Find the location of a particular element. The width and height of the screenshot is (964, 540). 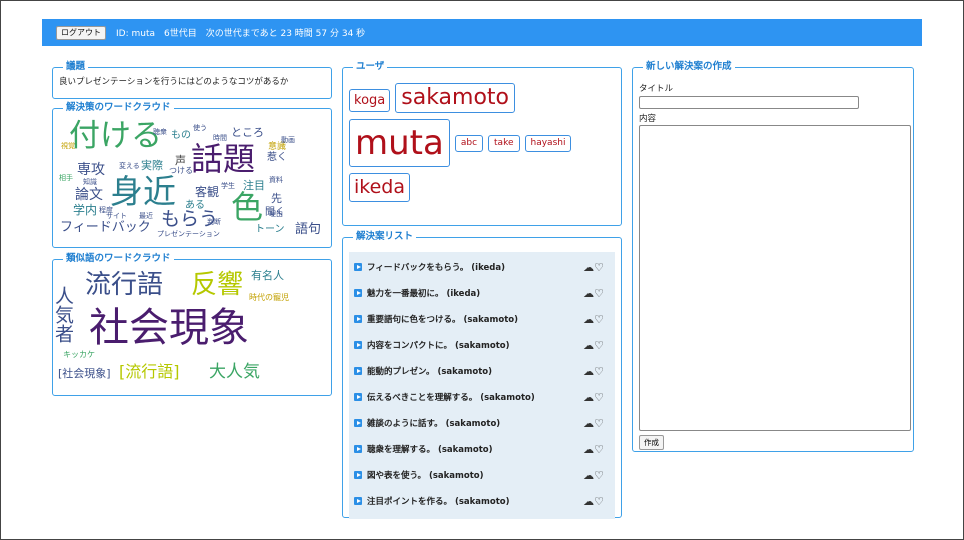

solution-item: 重要語句に色をつける。 (sakamoto) ☁♡ is located at coordinates (482, 319).